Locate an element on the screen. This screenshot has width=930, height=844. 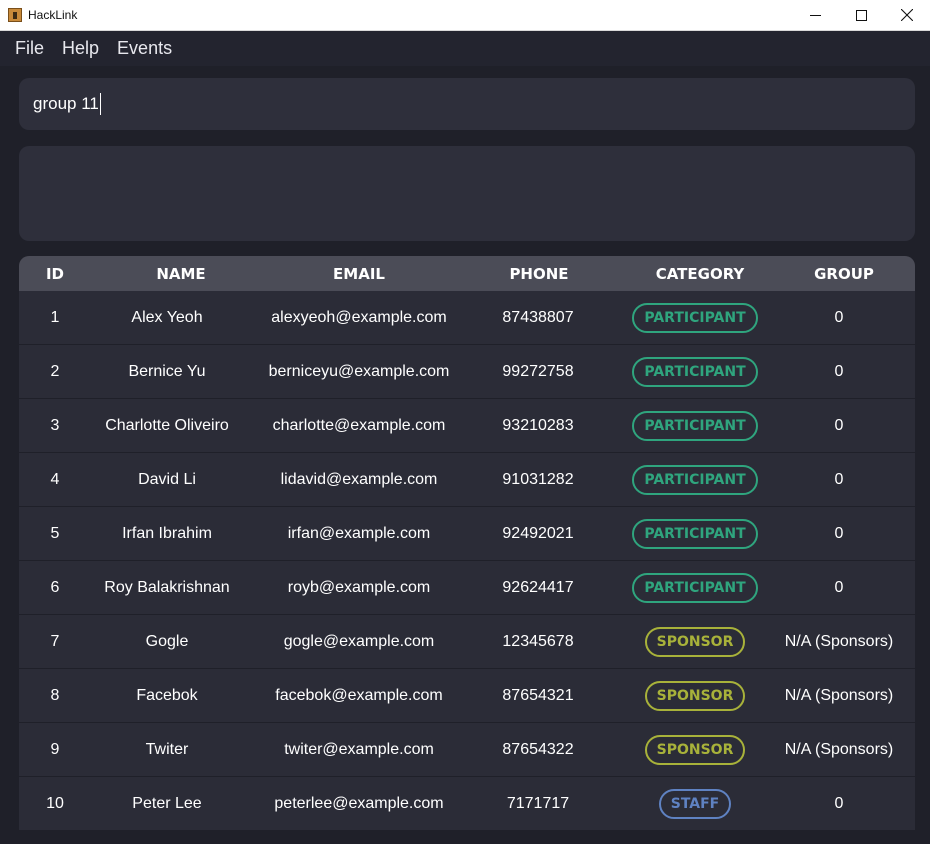
header-name: NAME is located at coordinates (181, 274).